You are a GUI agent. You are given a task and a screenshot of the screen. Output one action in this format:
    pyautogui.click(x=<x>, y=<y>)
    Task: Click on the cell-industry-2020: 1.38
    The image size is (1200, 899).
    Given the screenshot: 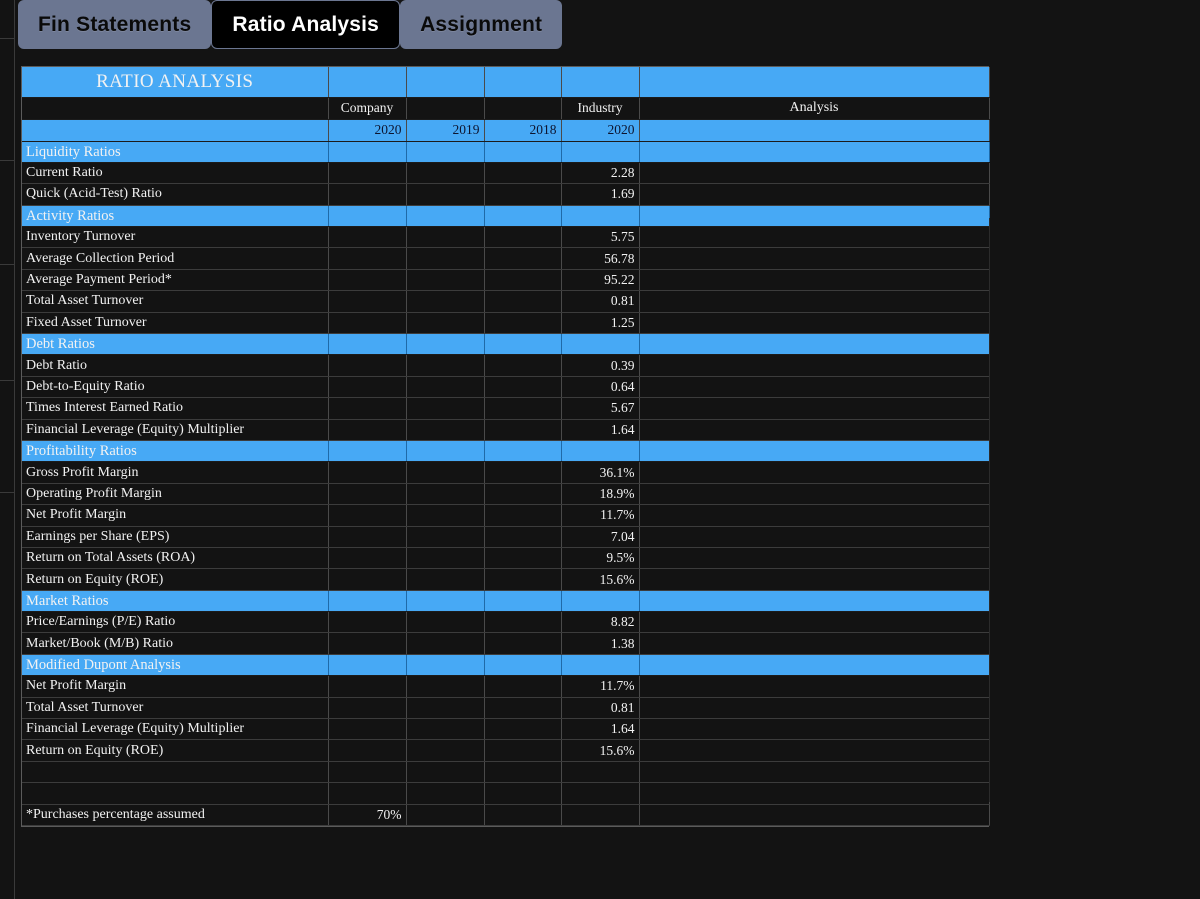 What is the action you would take?
    pyautogui.click(x=600, y=643)
    